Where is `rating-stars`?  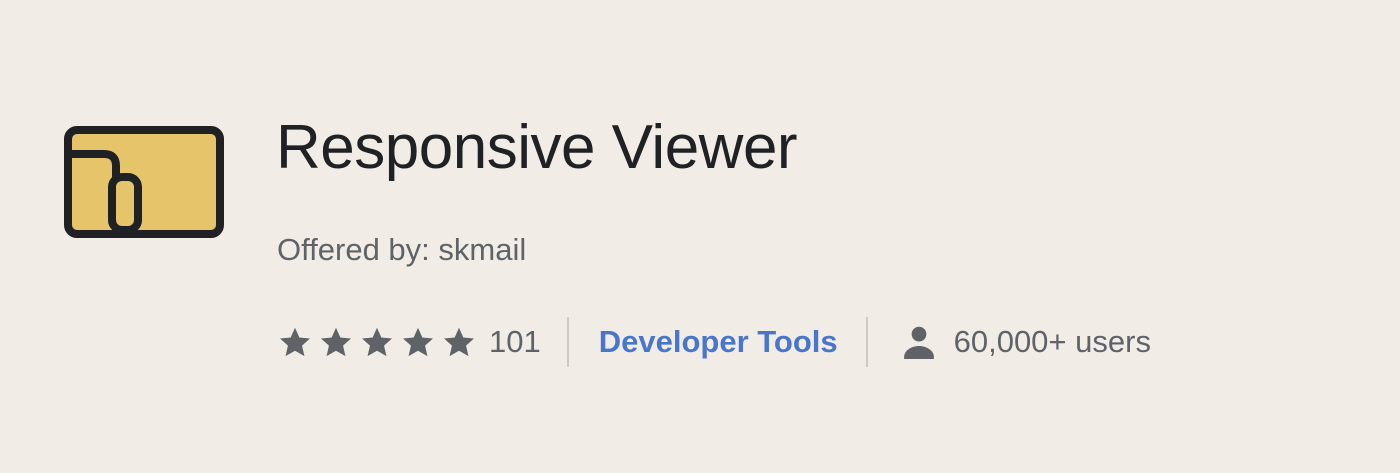
rating-stars is located at coordinates (377, 342).